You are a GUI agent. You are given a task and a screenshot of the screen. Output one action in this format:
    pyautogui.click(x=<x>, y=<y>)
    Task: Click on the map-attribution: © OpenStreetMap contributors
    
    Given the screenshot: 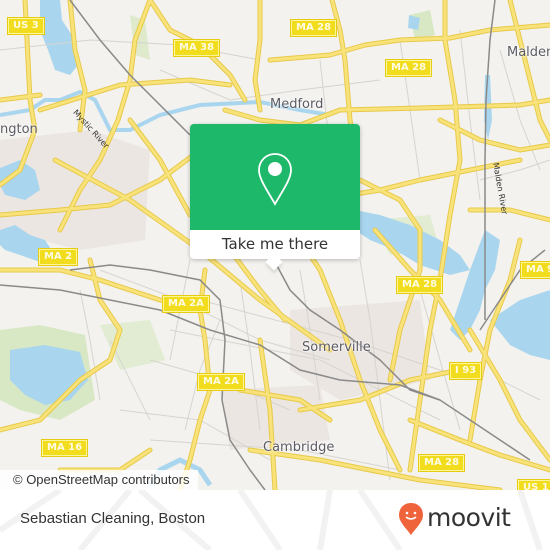 What is the action you would take?
    pyautogui.click(x=99, y=480)
    